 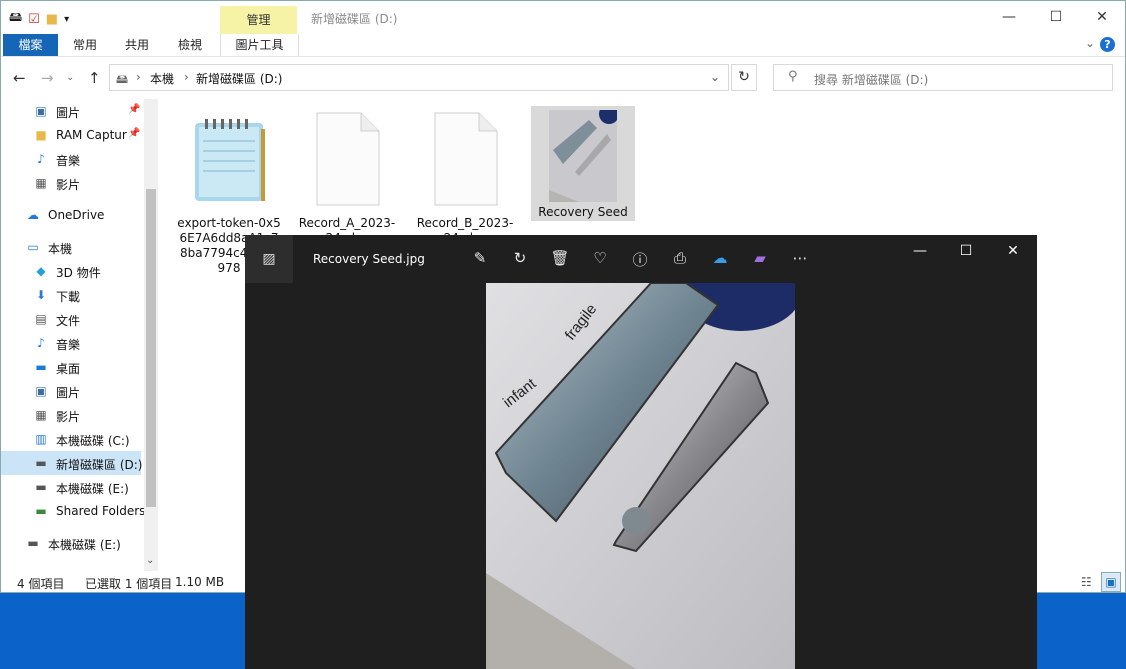 What do you see at coordinates (41, 584) in the screenshot?
I see `item-count: 4 個項目` at bounding box center [41, 584].